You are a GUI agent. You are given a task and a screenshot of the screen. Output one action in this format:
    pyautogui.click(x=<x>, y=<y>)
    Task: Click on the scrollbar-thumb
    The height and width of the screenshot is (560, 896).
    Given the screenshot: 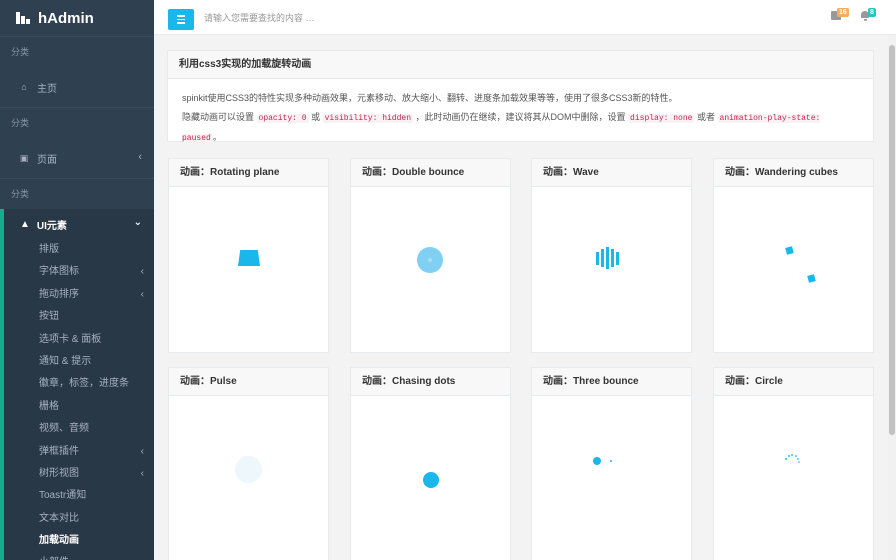 What is the action you would take?
    pyautogui.click(x=892, y=240)
    